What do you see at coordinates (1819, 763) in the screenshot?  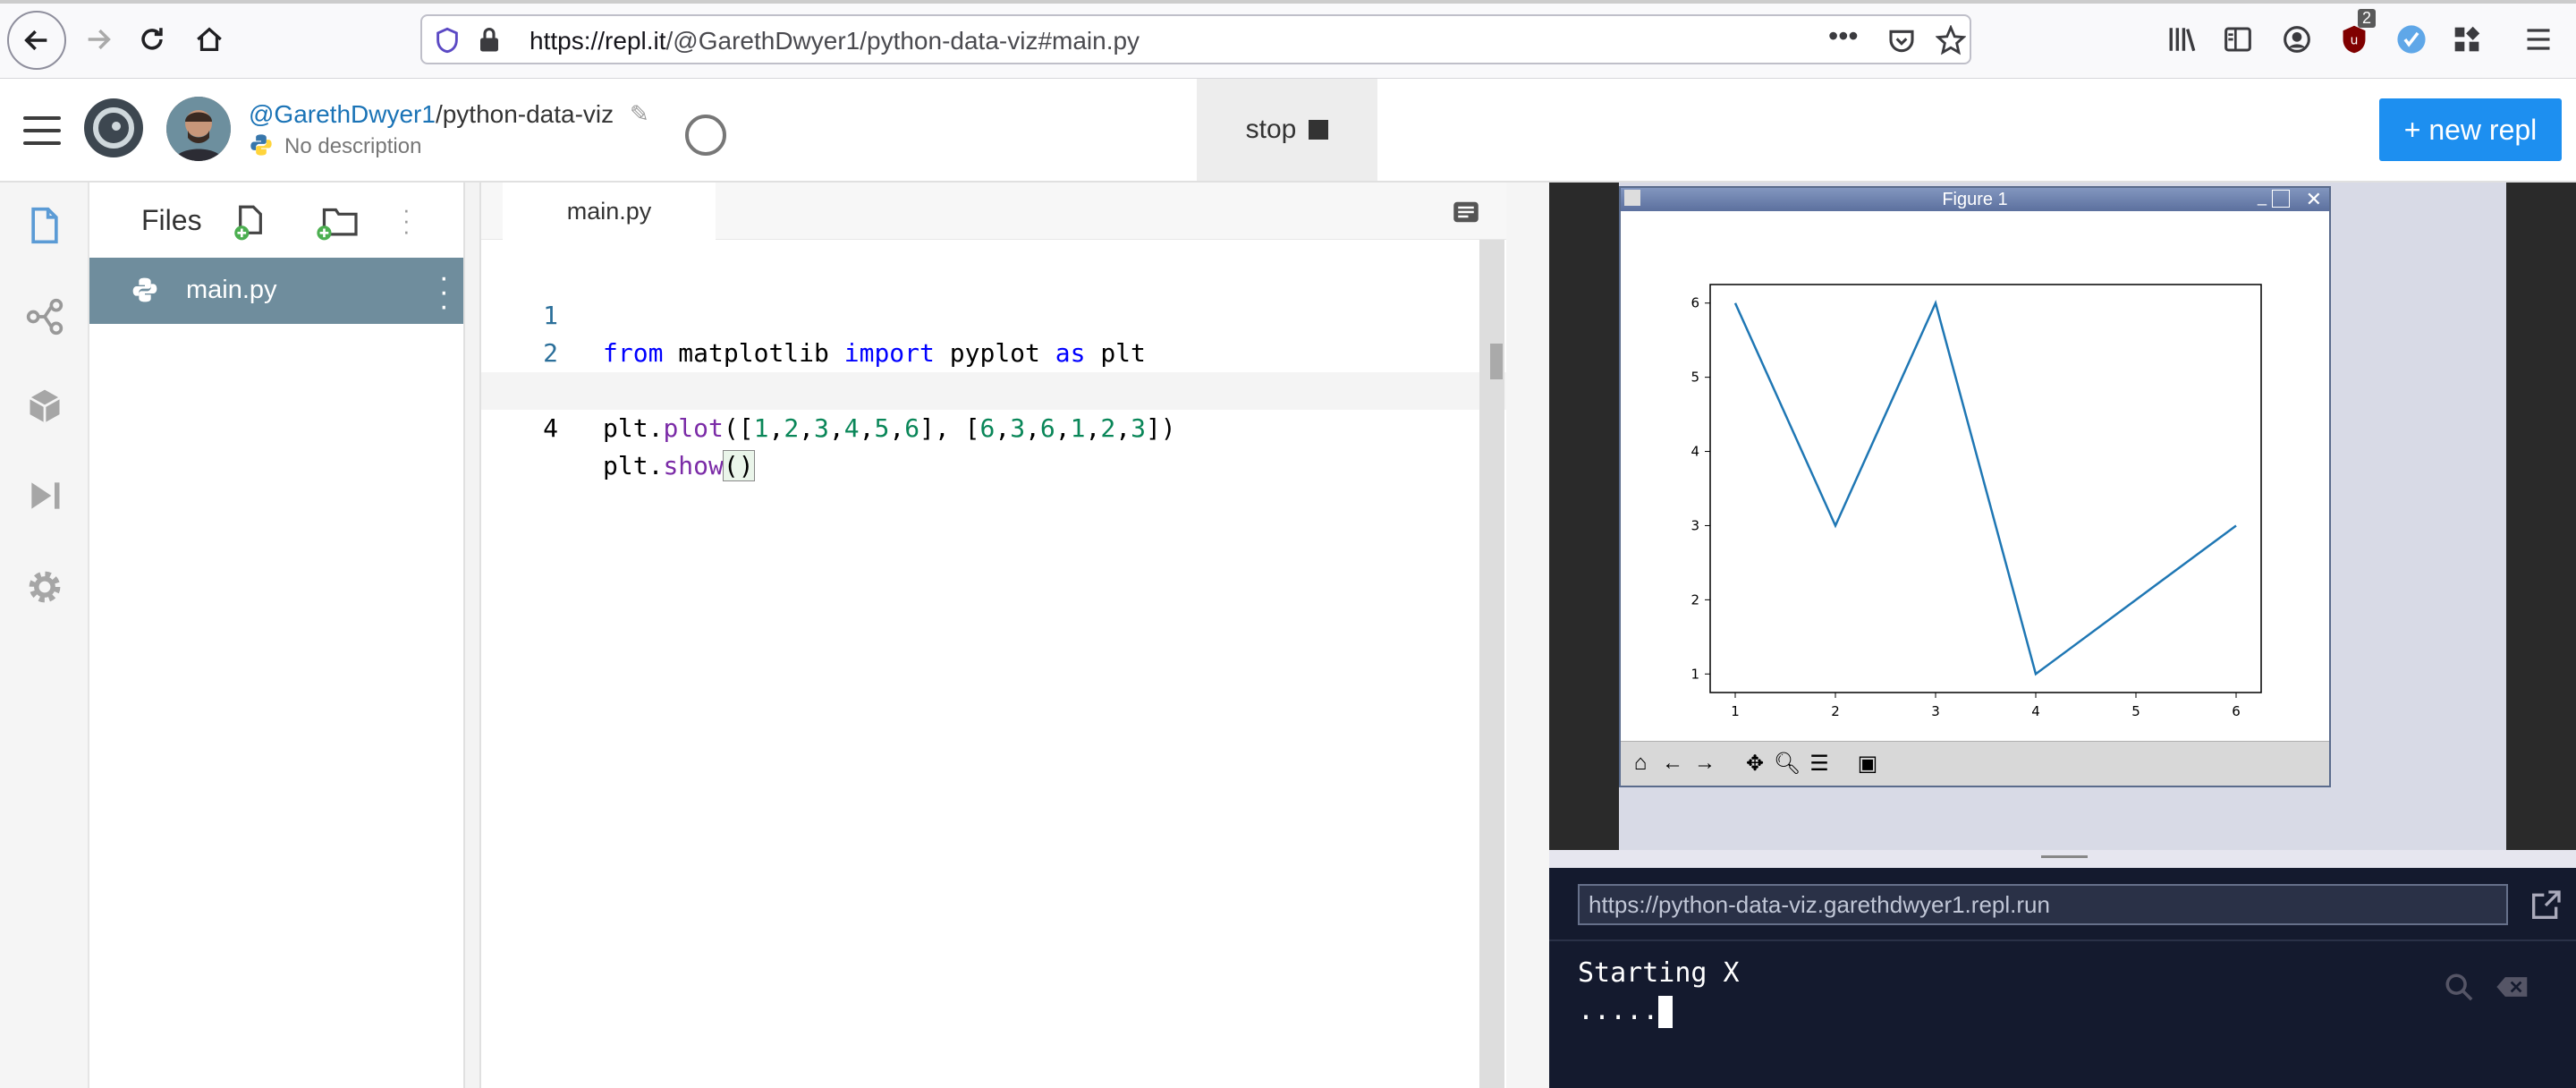 I see `subplots-config-icon: ☰` at bounding box center [1819, 763].